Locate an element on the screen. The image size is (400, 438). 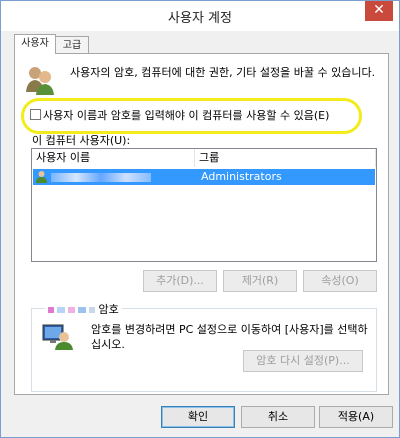
remove-user-button: 제거(R) is located at coordinates (260, 281).